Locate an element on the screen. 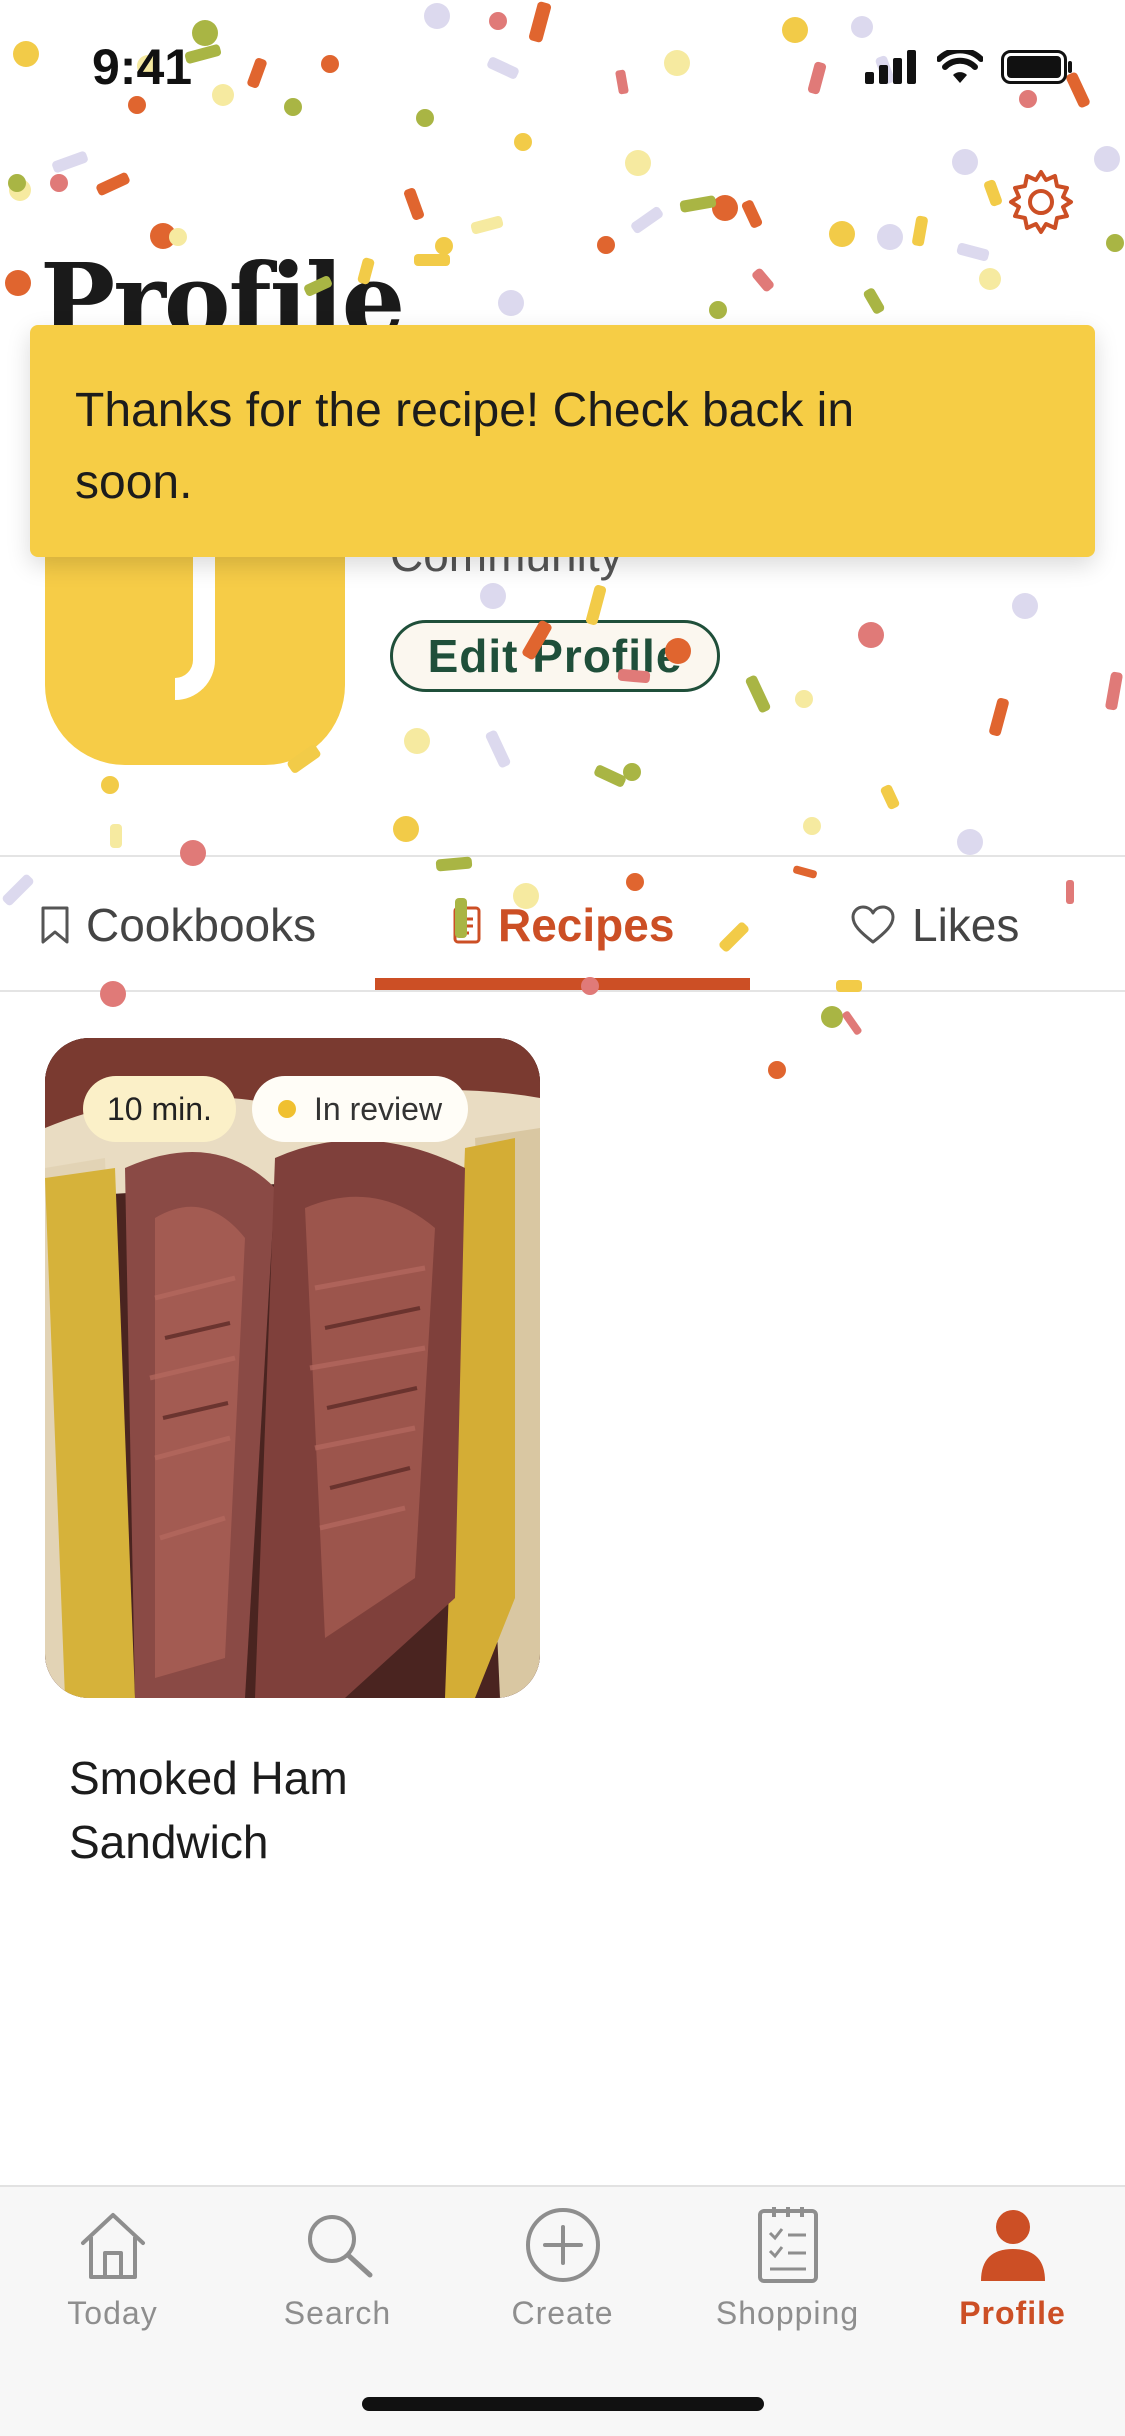 This screenshot has height=2436, width=1125. home-indicator is located at coordinates (563, 2404).